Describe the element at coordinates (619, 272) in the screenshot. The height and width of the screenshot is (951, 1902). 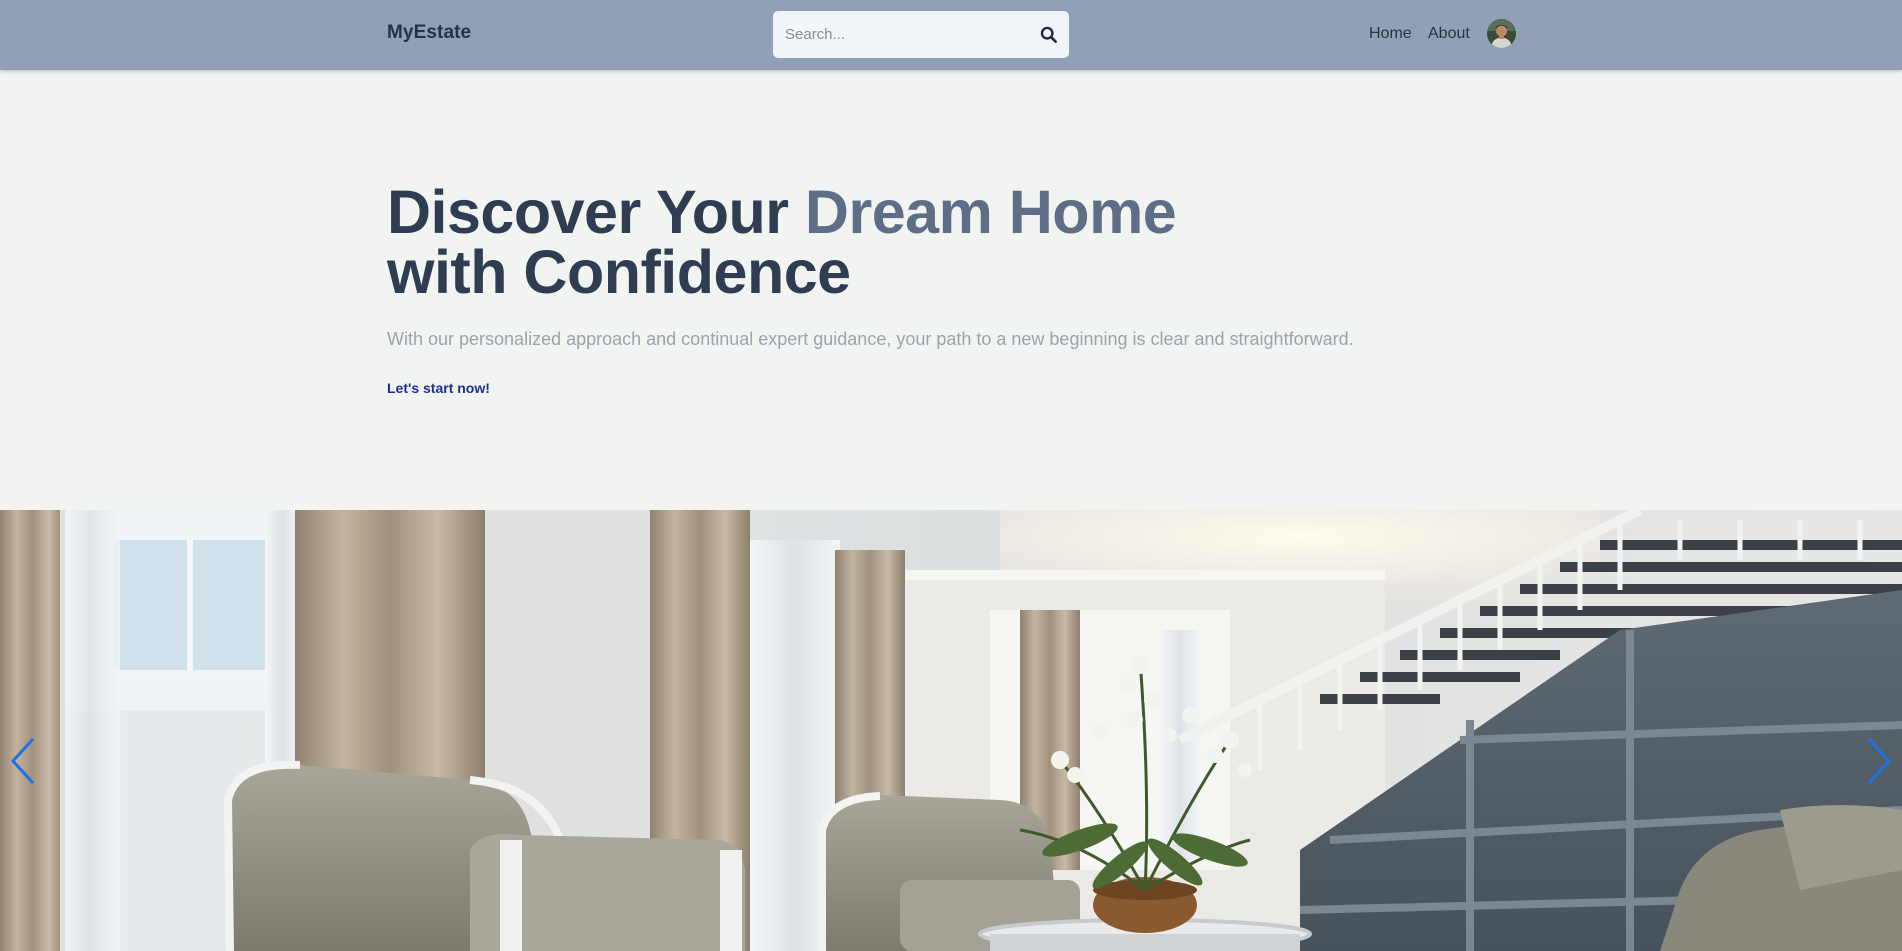
I see `hero-title-part2: with Confidence` at that location.